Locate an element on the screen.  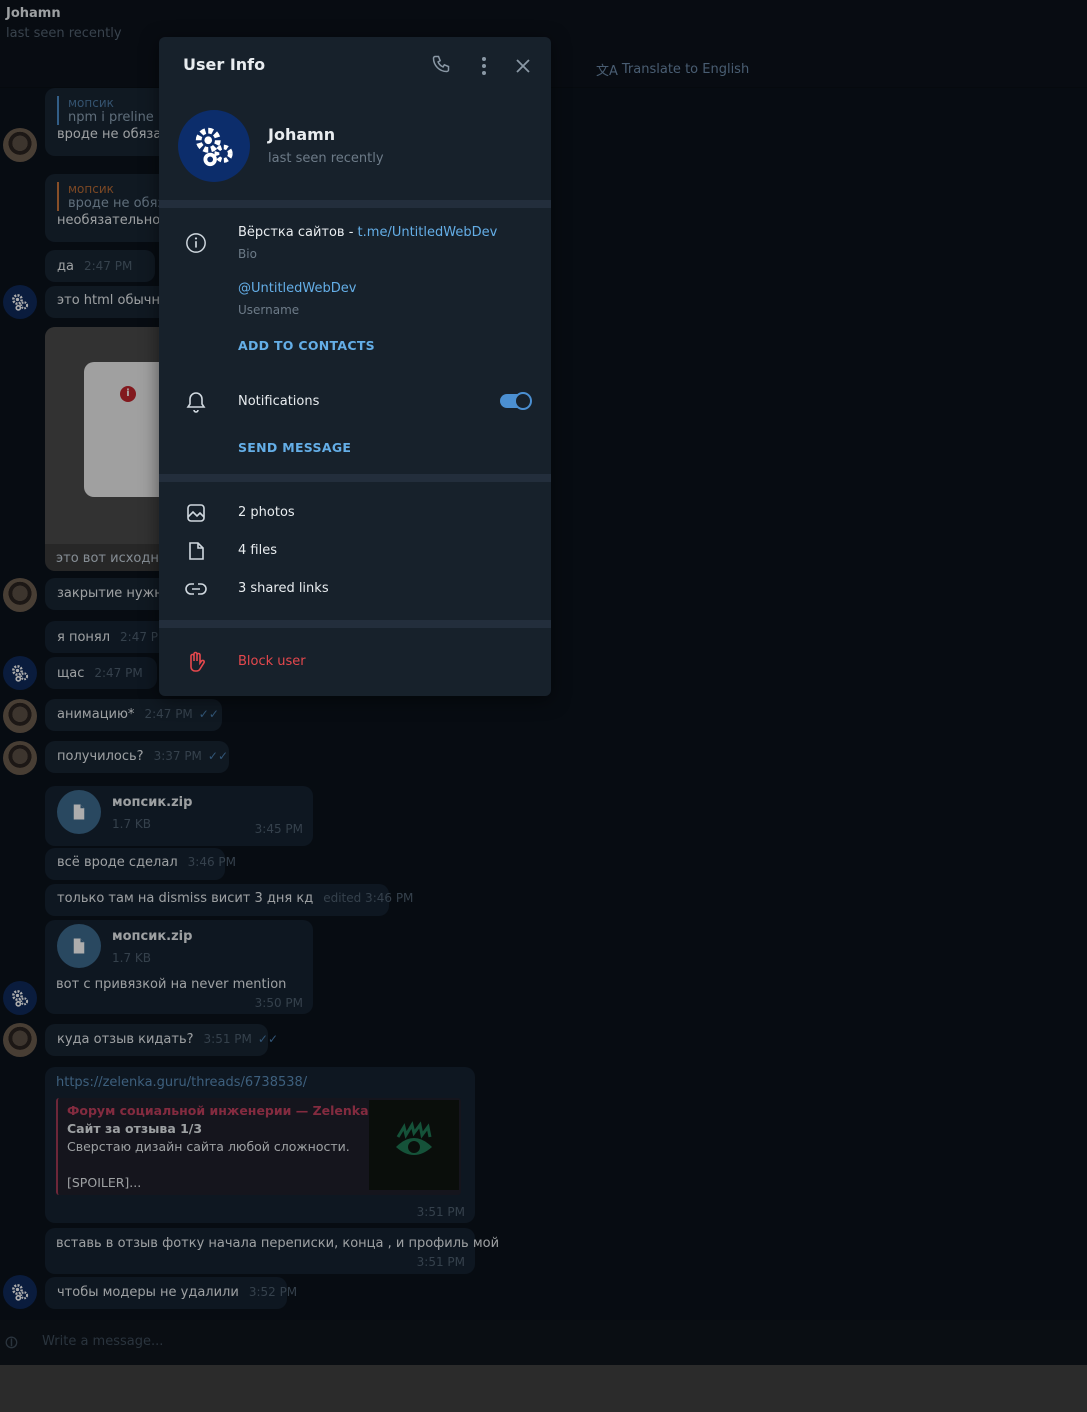
panel-title: User Info is located at coordinates (224, 64).